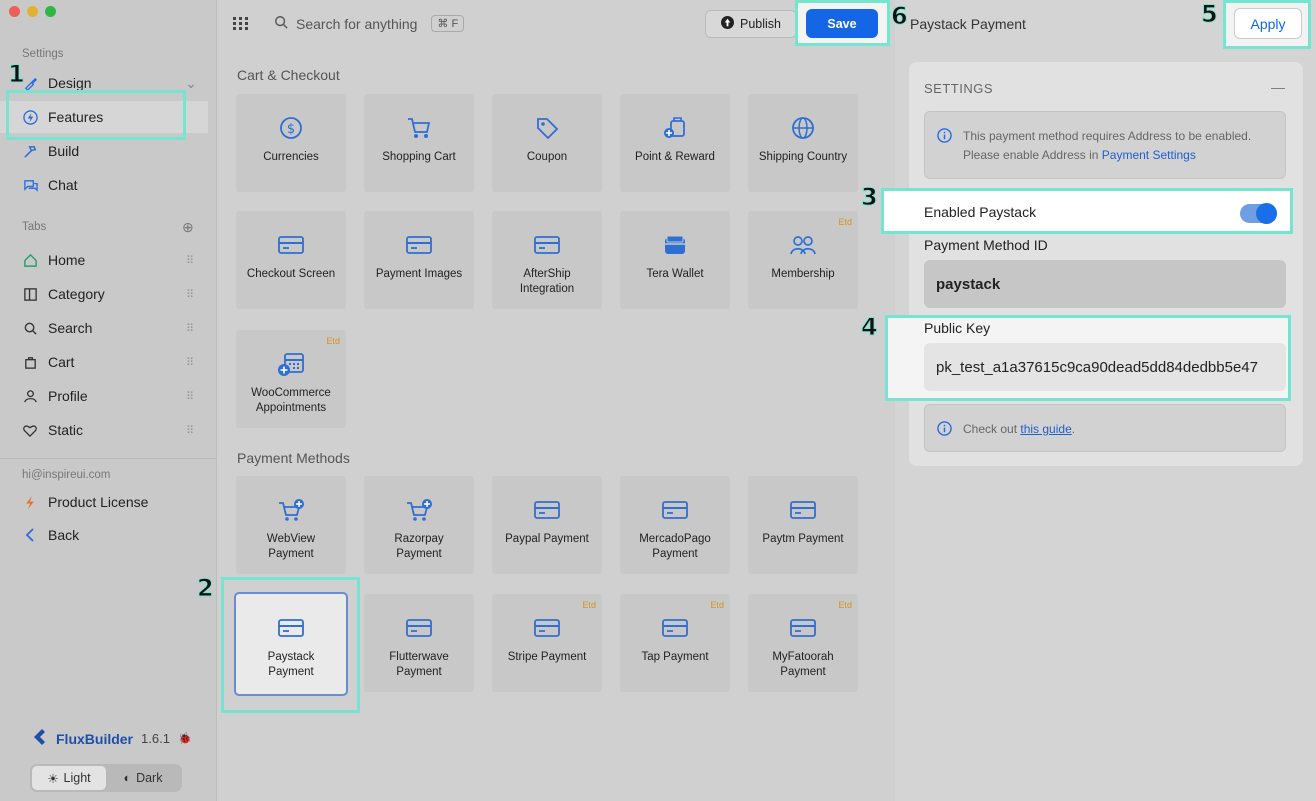  What do you see at coordinates (842, 23) in the screenshot?
I see `save-button: Save` at bounding box center [842, 23].